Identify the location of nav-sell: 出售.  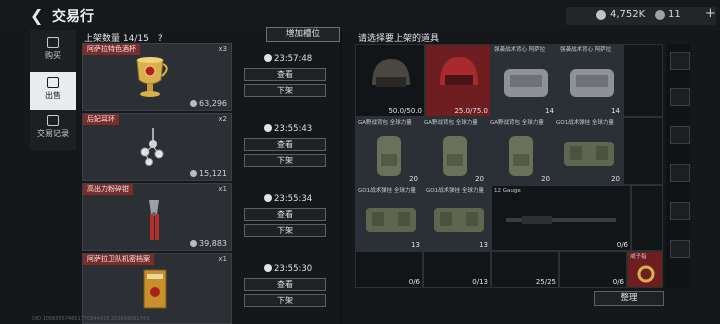
(53, 91).